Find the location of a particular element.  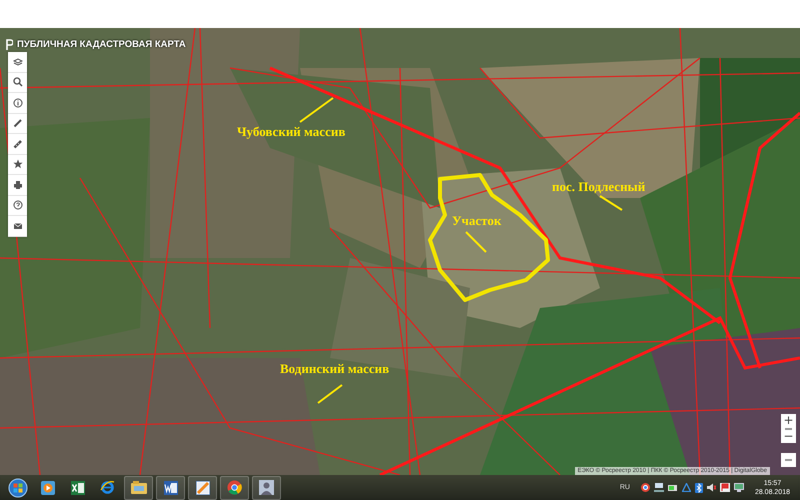

app-title: ПУБЛИЧНАЯ КАДАСТРОВАЯ КАРТА is located at coordinates (101, 44).